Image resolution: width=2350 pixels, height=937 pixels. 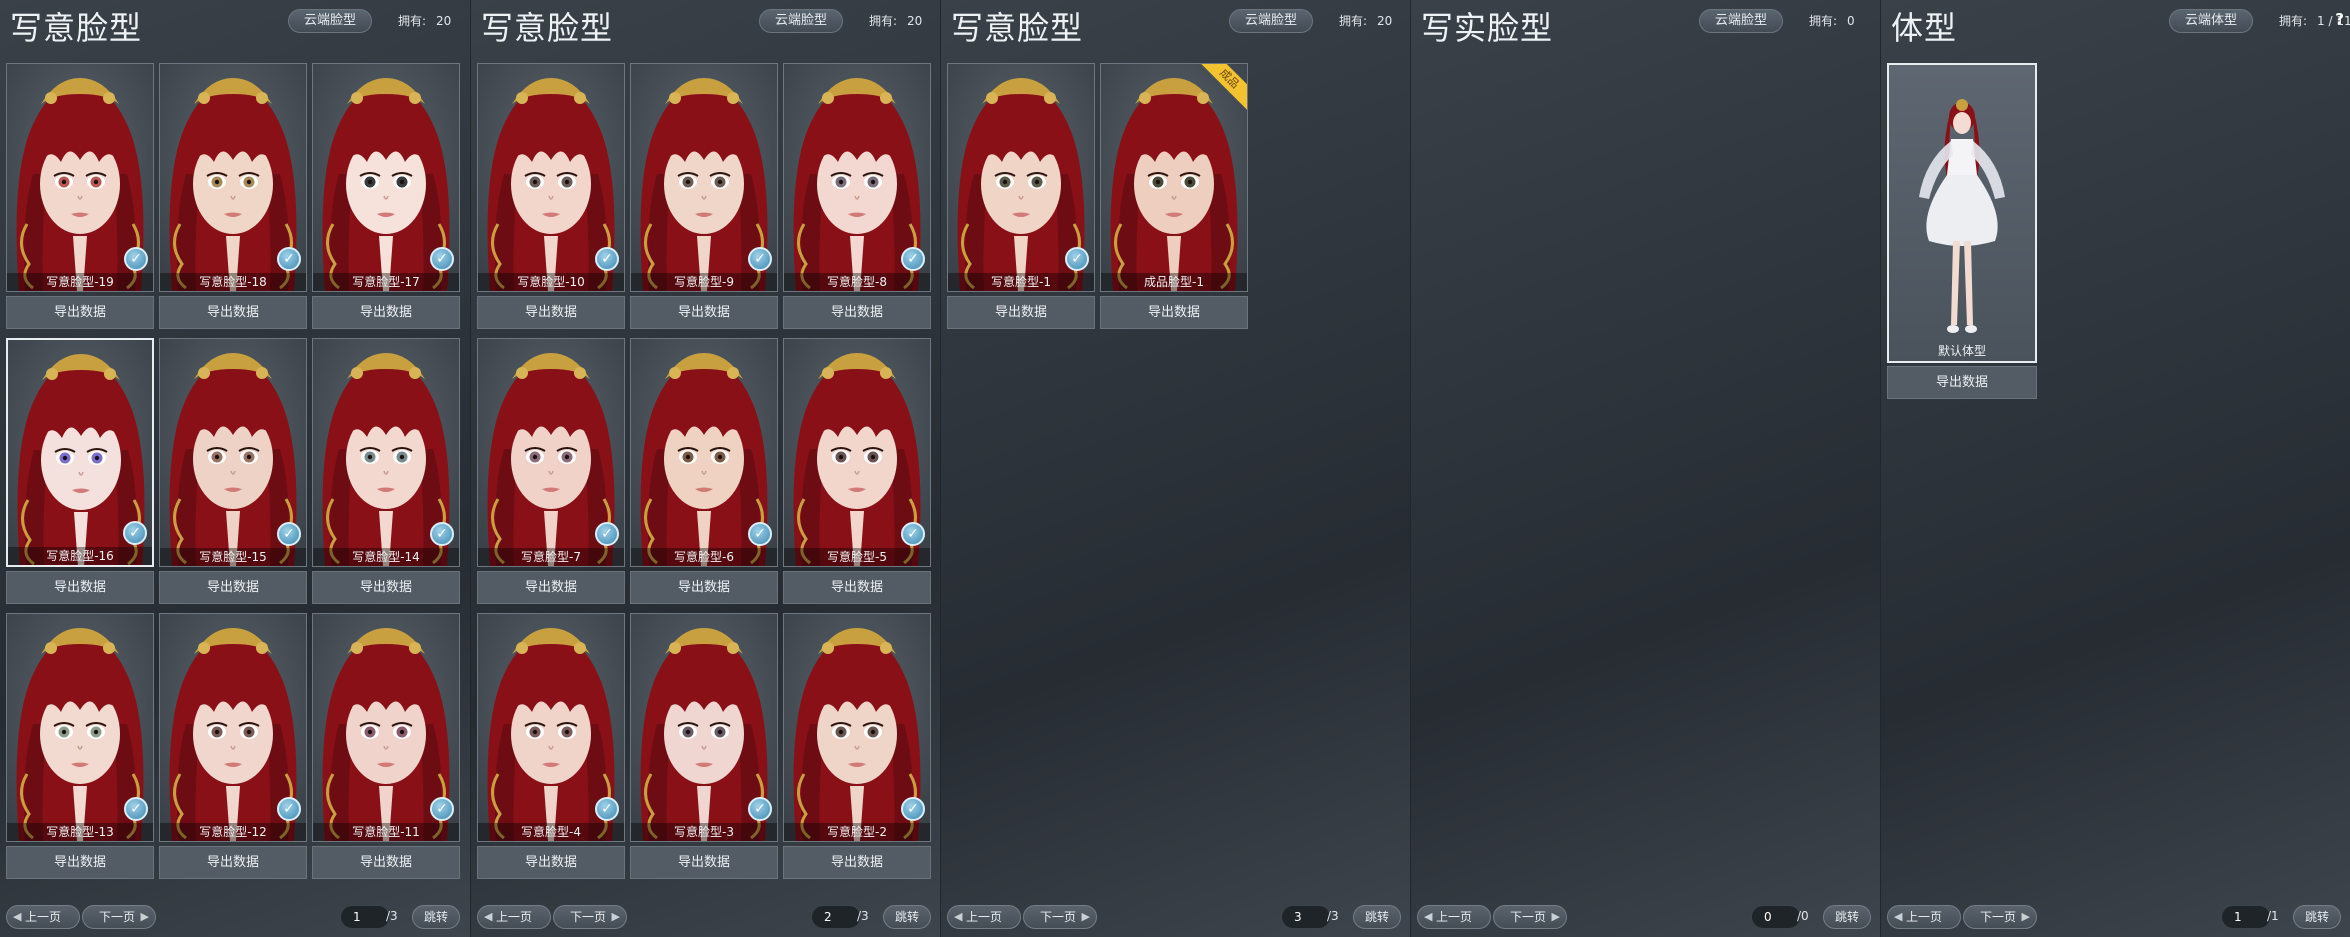 What do you see at coordinates (551, 177) in the screenshot?
I see `face-thumbnail: ✓ 写意脸型-10` at bounding box center [551, 177].